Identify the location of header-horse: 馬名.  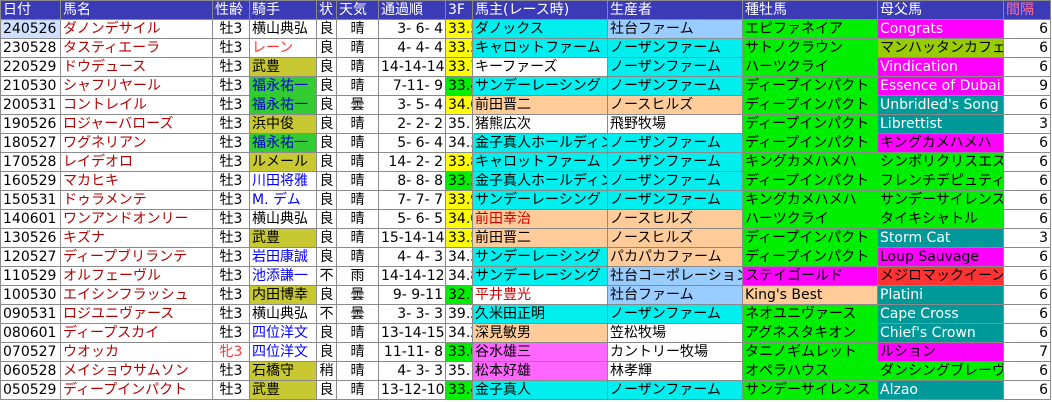
(136, 10).